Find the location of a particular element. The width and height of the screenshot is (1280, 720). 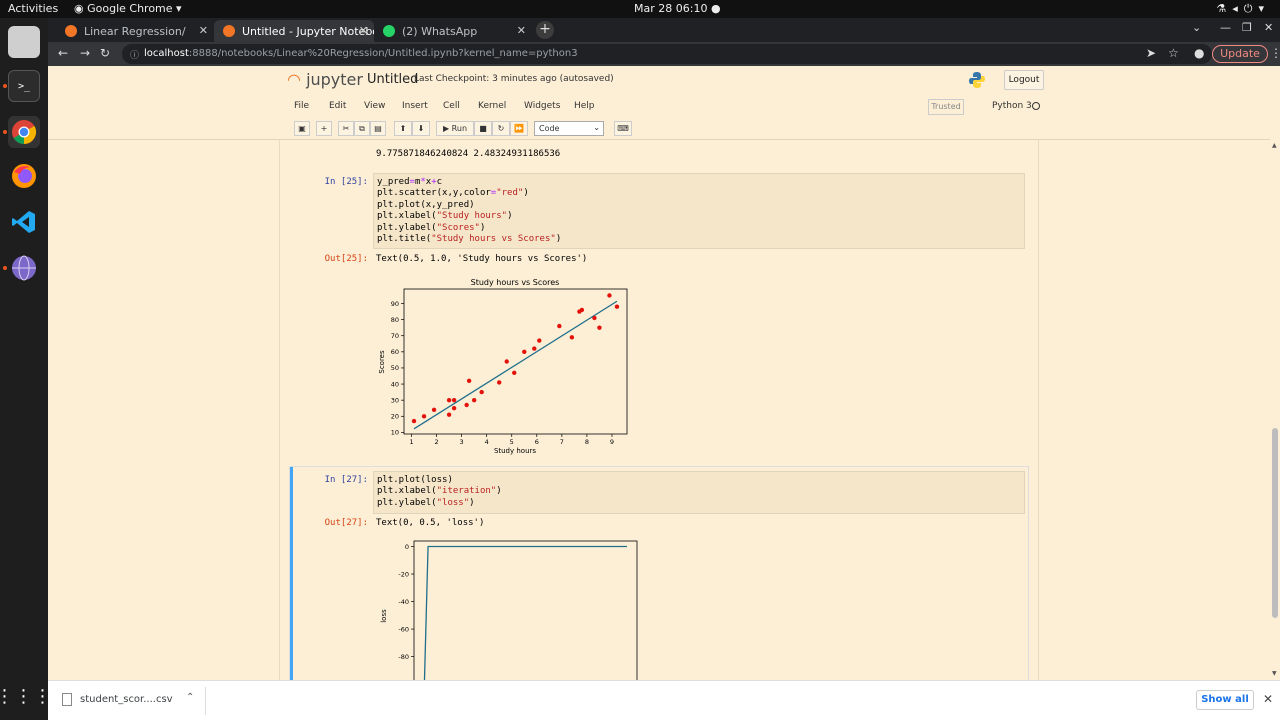

logout-button: Logout is located at coordinates (1024, 80).